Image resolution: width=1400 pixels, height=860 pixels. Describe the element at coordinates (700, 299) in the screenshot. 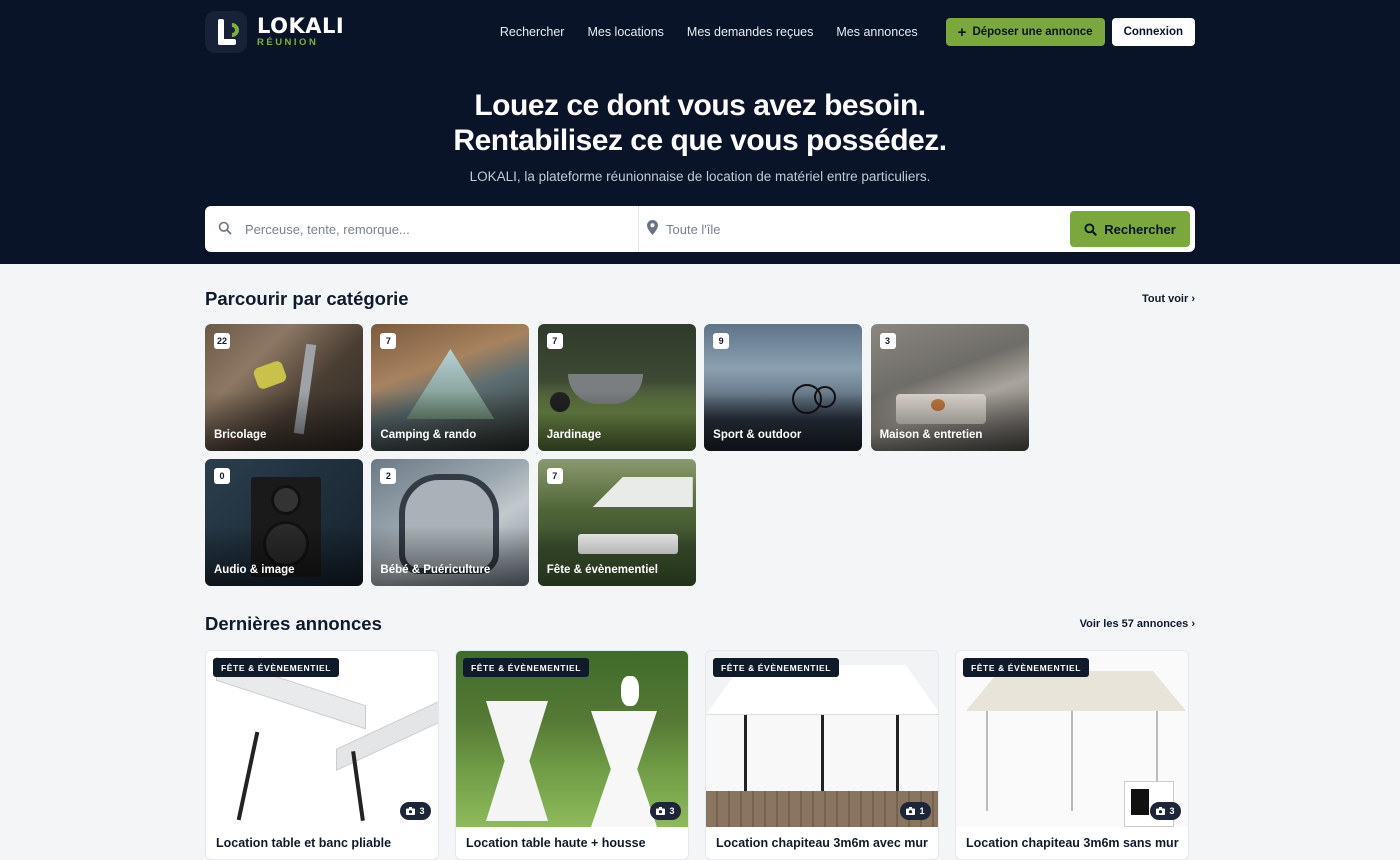

I see `categories-header: Parcourir par catégorie Tout voir ›` at that location.